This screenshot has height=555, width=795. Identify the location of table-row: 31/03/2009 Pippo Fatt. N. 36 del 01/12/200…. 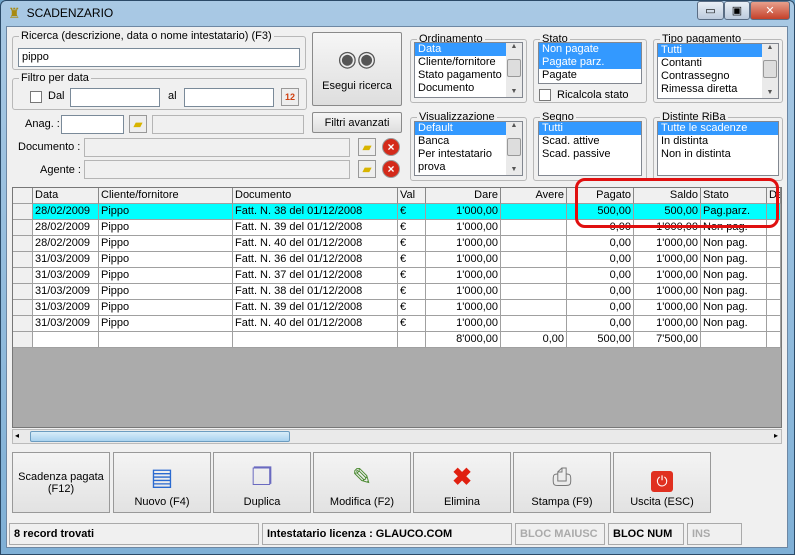
(397, 260).